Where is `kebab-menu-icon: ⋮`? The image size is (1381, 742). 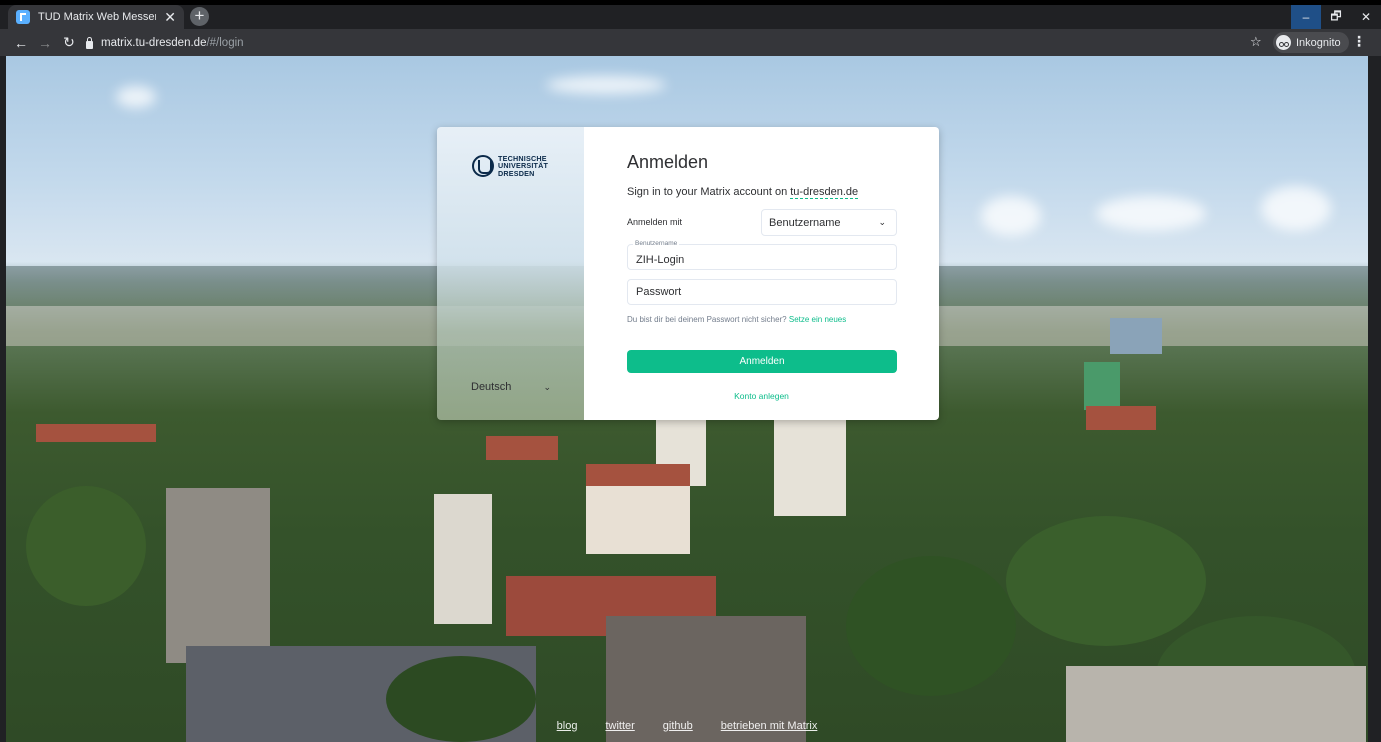
kebab-menu-icon: ⋮ is located at coordinates (1359, 41).